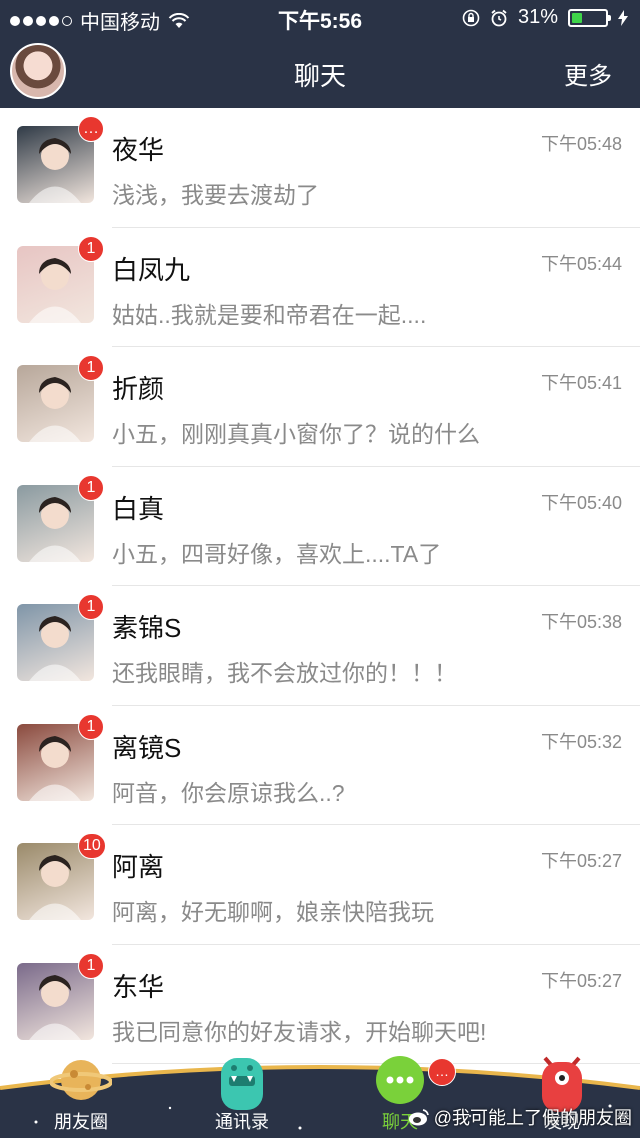  Describe the element at coordinates (562, 1084) in the screenshot. I see `monster-red-icon` at that location.